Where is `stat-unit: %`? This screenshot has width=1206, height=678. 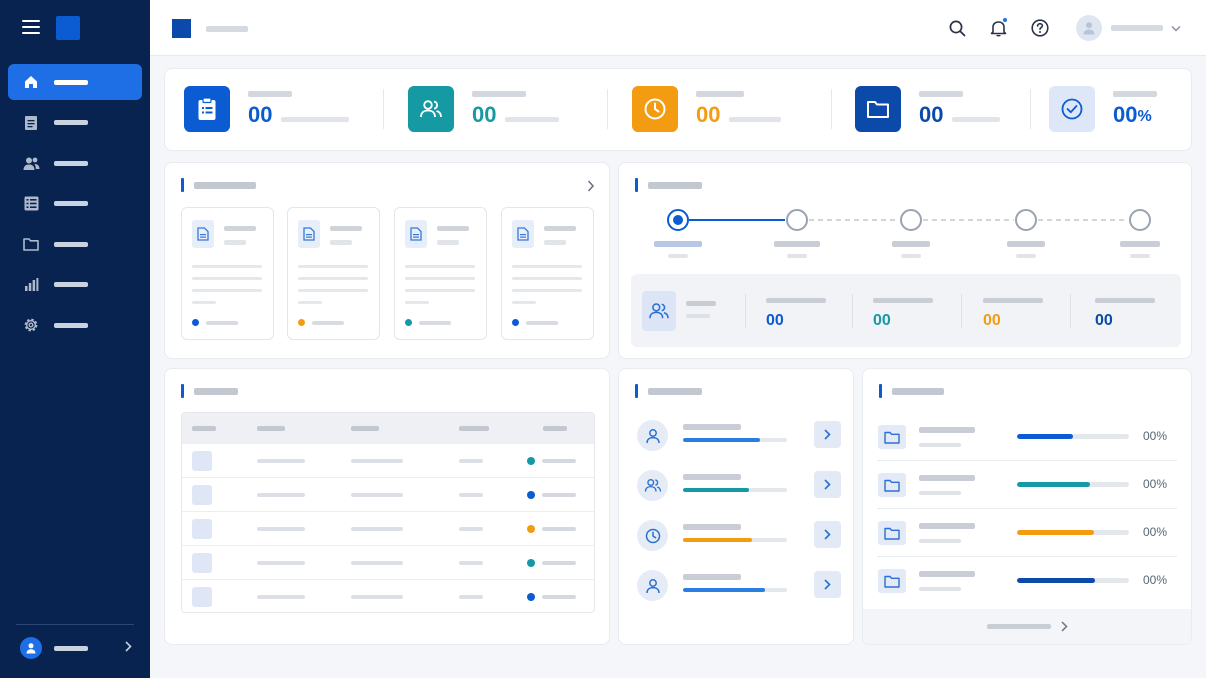 stat-unit: % is located at coordinates (1144, 116).